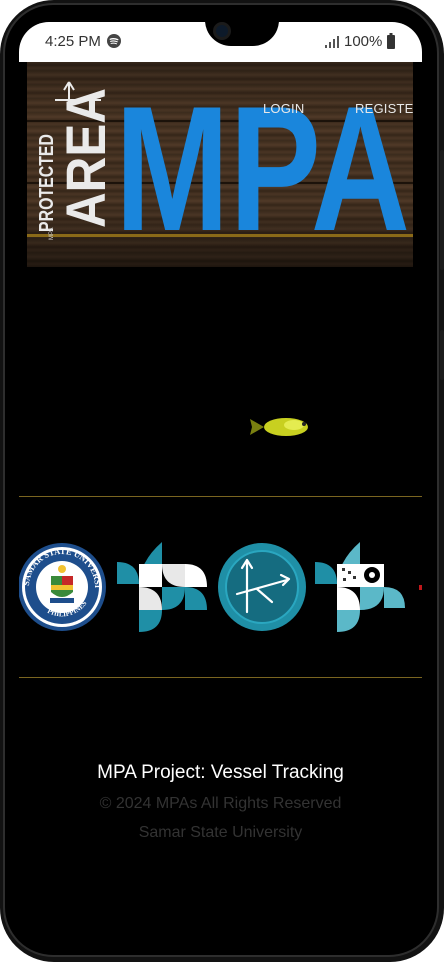 This screenshot has height=962, width=444. Describe the element at coordinates (220, 803) in the screenshot. I see `footer-copyright: © 2024 MPAs All Rights Reserved` at that location.